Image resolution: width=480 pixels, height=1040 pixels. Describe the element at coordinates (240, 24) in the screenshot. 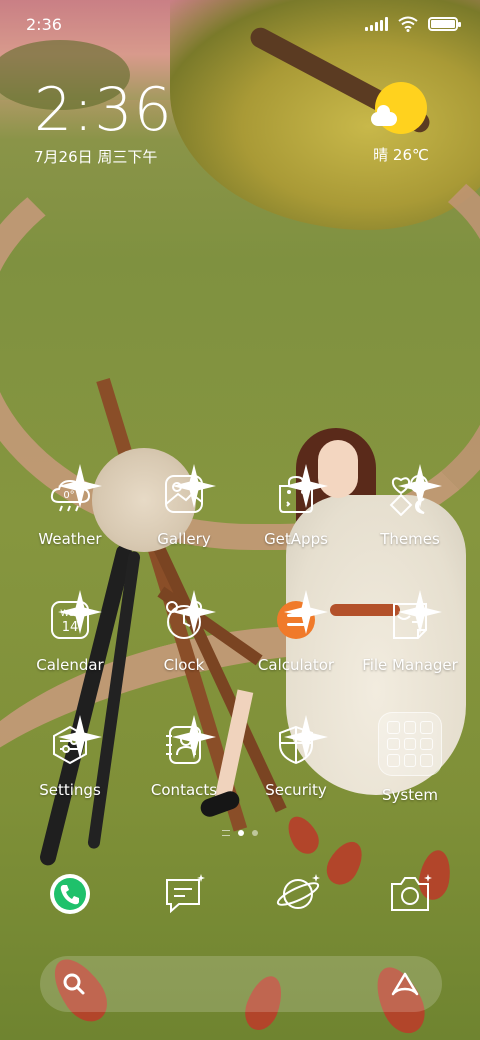

I see `status-bar: 2:36` at that location.